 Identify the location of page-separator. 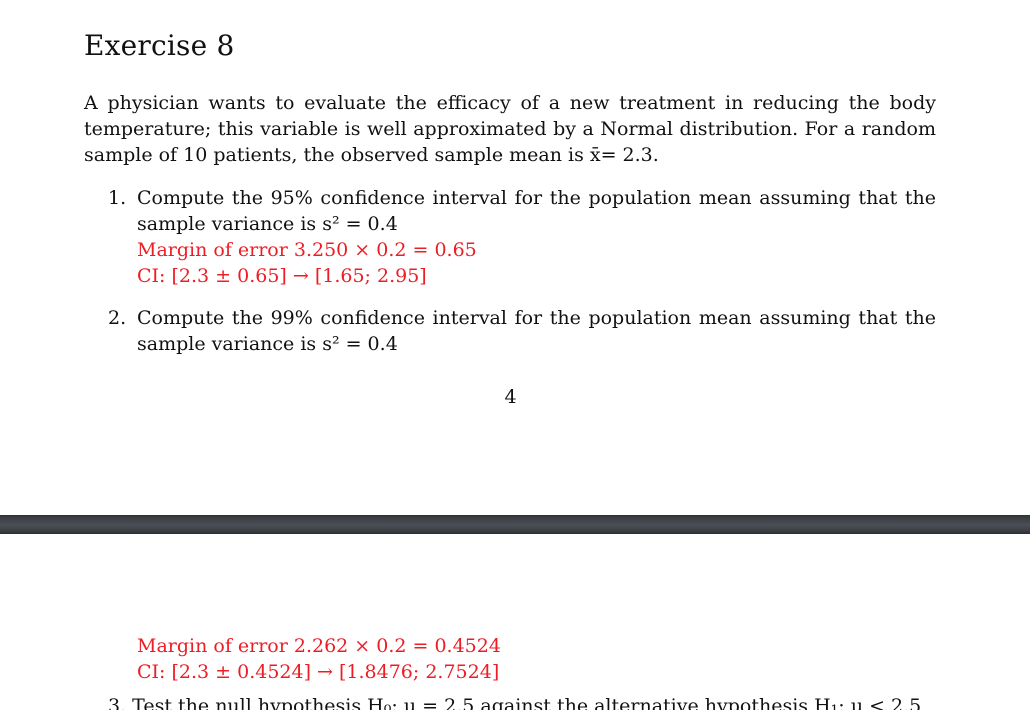
(515, 524).